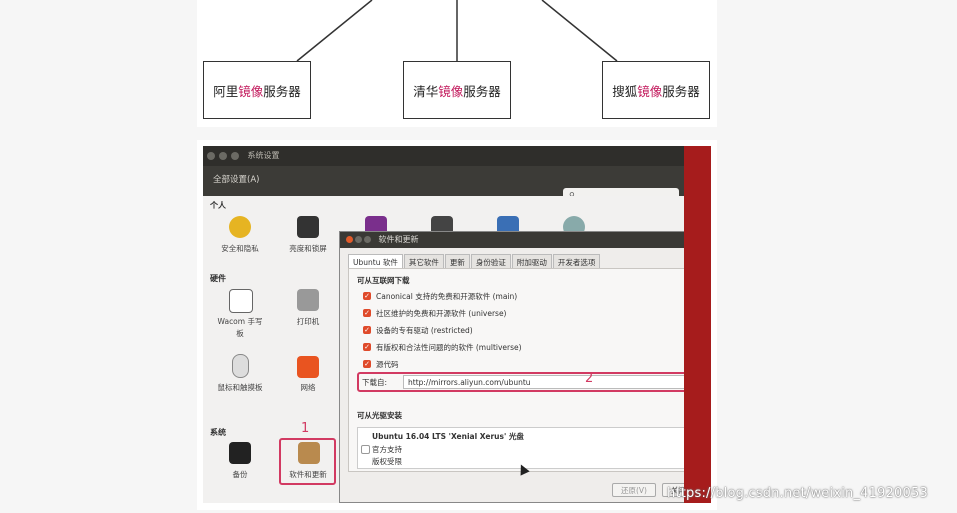 This screenshot has width=957, height=513. Describe the element at coordinates (240, 366) in the screenshot. I see `mouse-icon` at that location.